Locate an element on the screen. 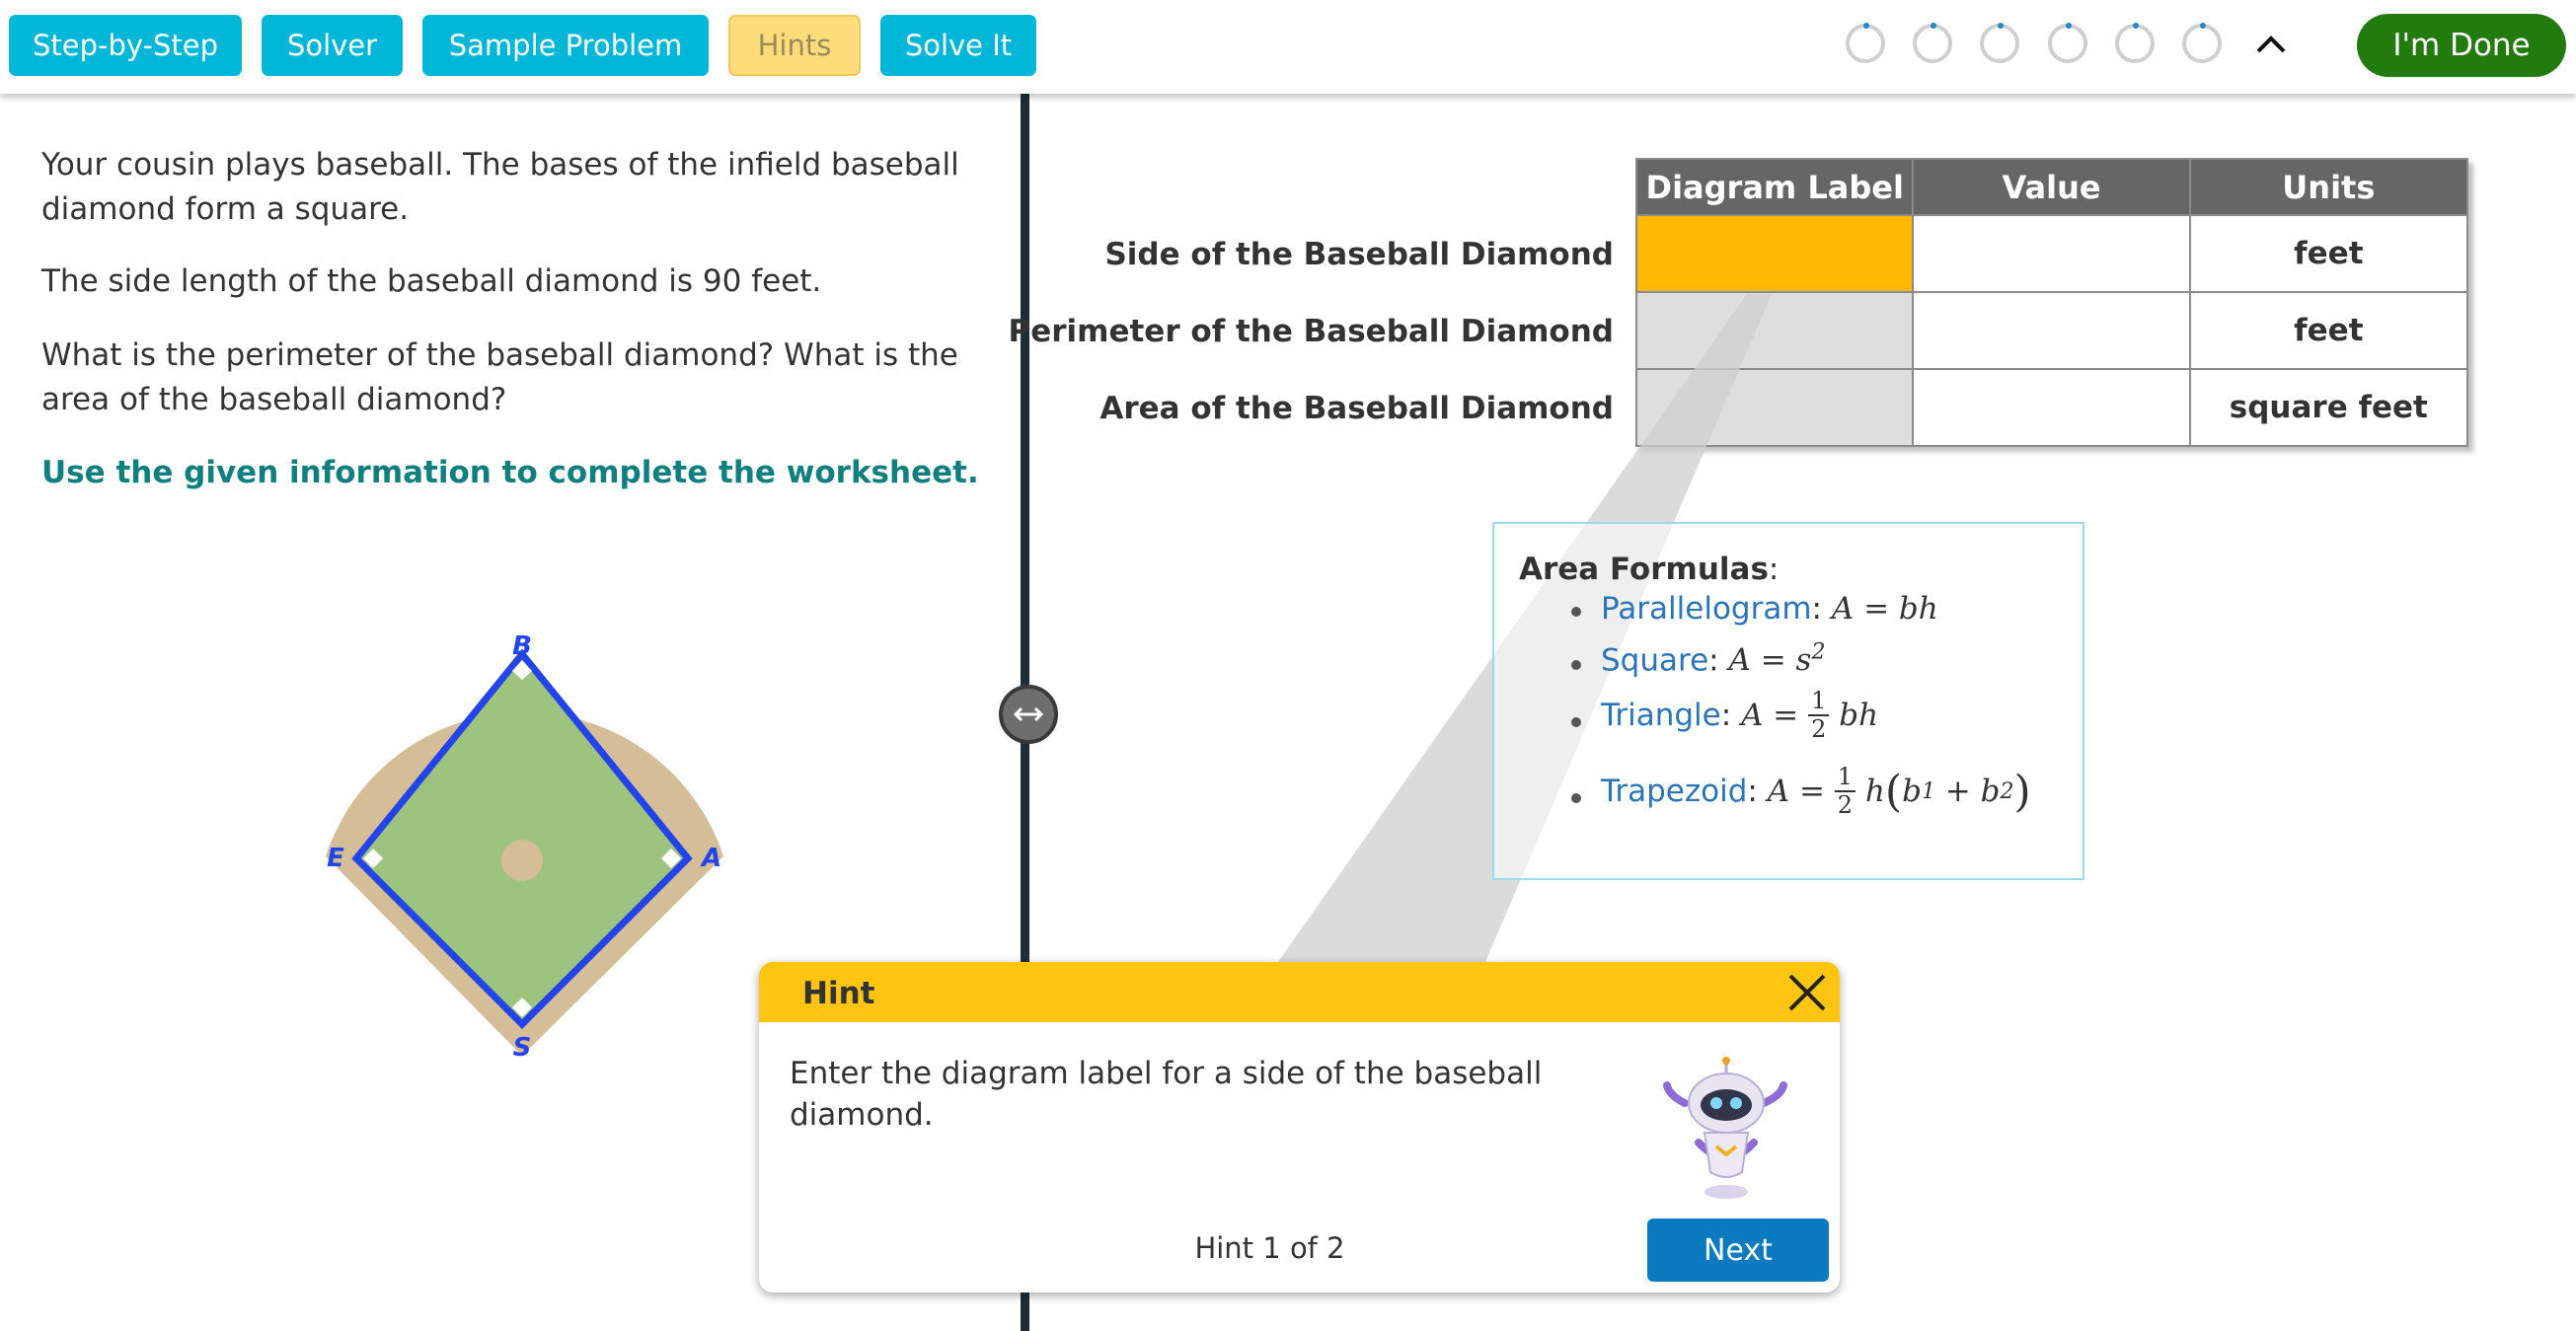  infield-grass-square is located at coordinates (522, 838).